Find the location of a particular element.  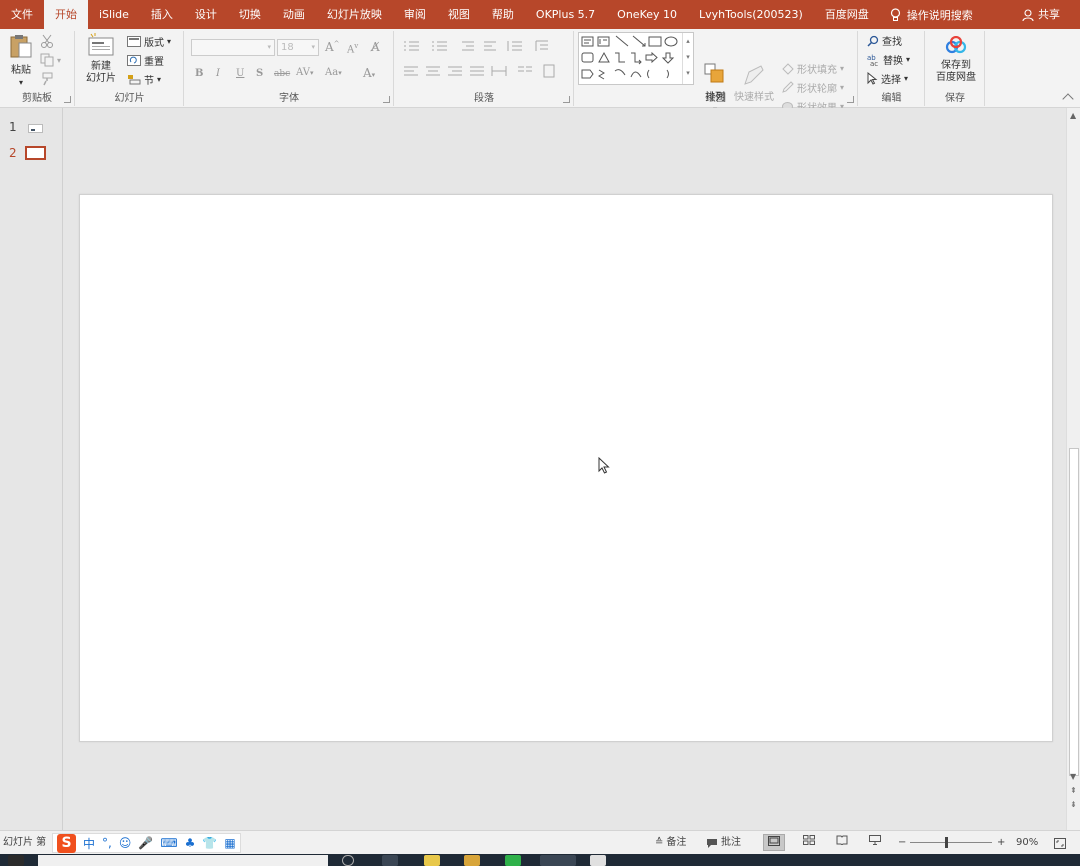

taskbar-app-green-icon is located at coordinates (513, 860).